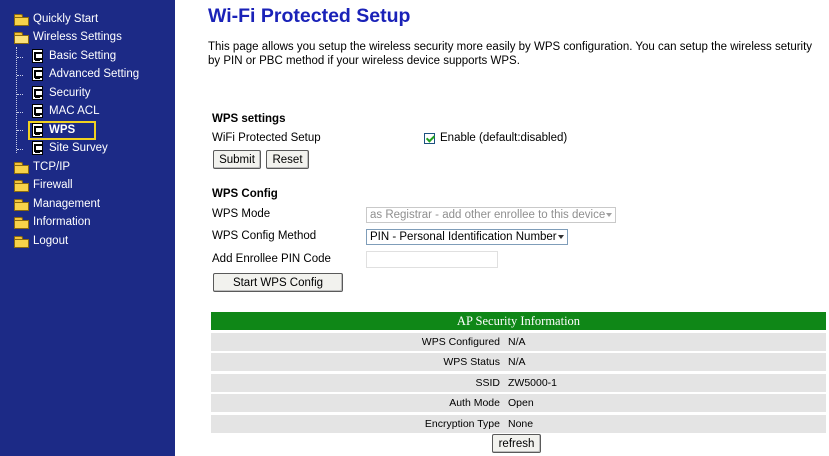 The height and width of the screenshot is (456, 829). I want to click on table-row: WPS Configured N/A, so click(518, 341).